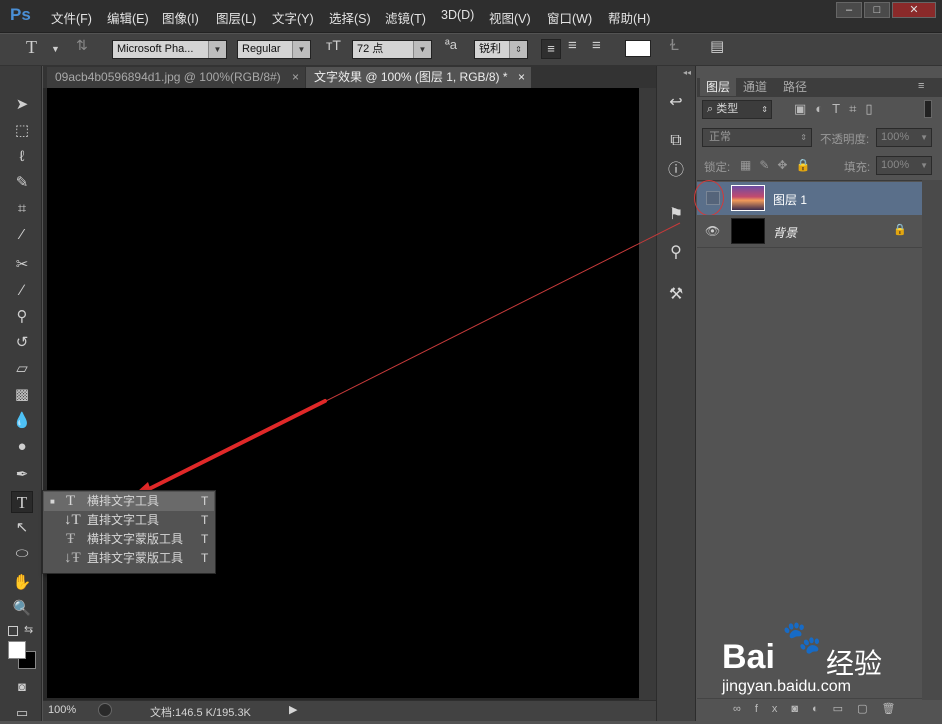  Describe the element at coordinates (822, 663) in the screenshot. I see `watermark: Bai 🐾 经验 jingyan.baidu.com` at that location.